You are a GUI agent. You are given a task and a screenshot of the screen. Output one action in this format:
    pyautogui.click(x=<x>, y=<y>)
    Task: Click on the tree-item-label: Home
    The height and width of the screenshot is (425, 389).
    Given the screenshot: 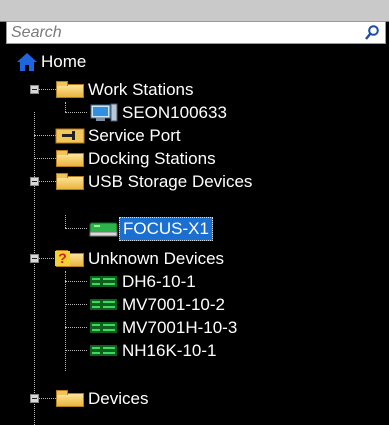 What is the action you would take?
    pyautogui.click(x=64, y=61)
    